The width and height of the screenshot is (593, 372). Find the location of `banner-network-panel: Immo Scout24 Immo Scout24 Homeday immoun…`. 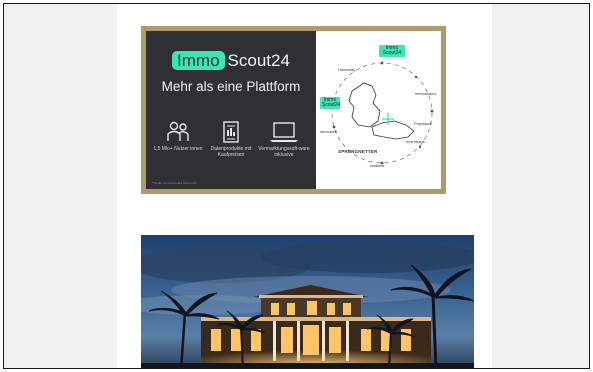

banner-network-panel: Immo Scout24 Immo Scout24 Homeday immoun… is located at coordinates (378, 110).